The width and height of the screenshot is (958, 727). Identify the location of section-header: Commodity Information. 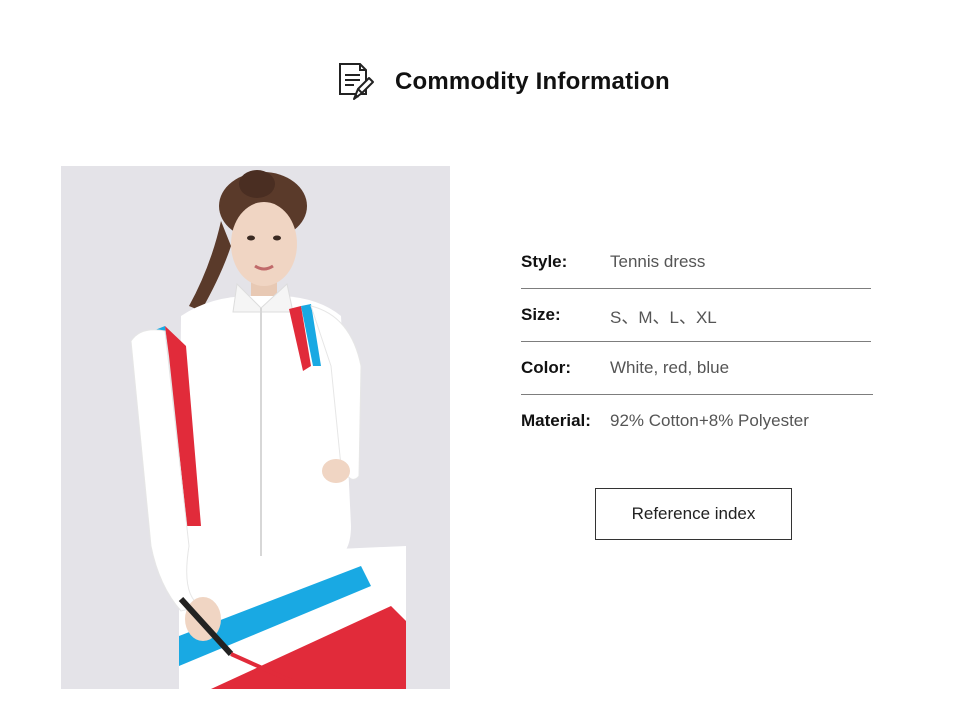
(503, 82).